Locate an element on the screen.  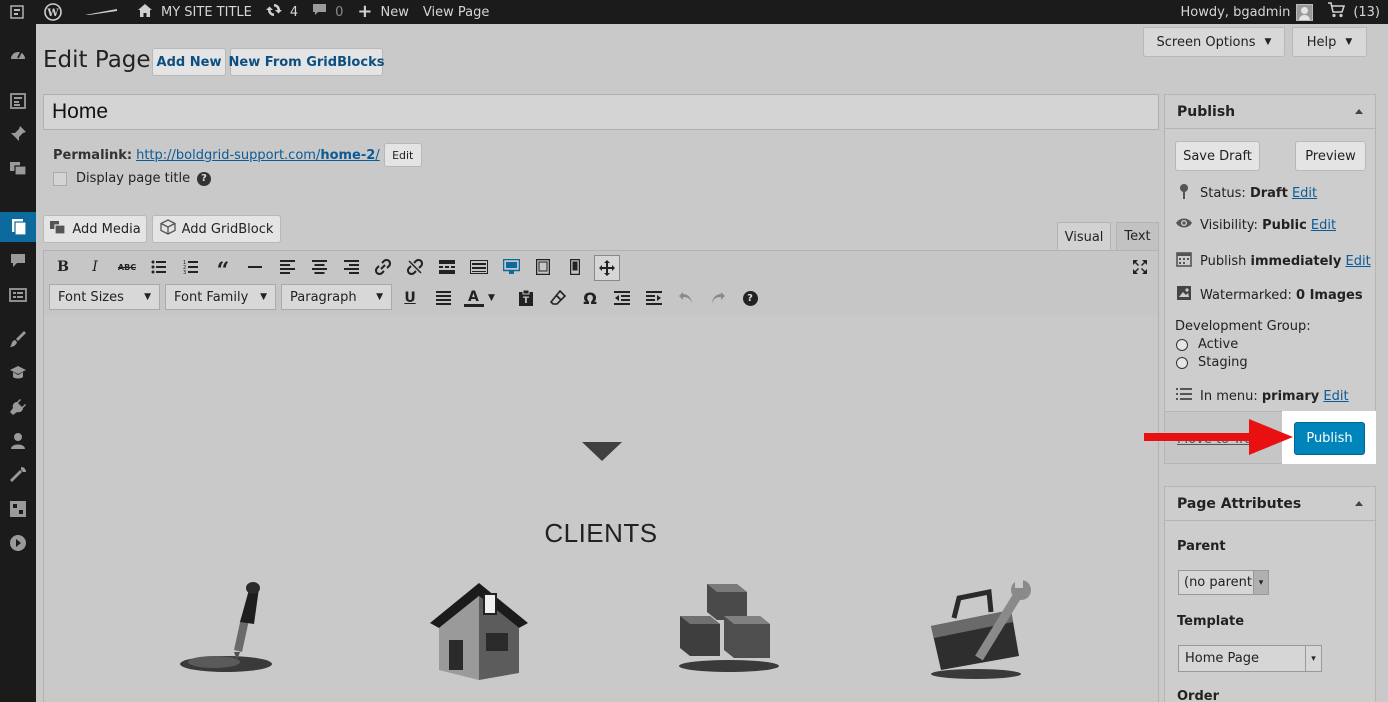
comments-icon is located at coordinates (18, 261).